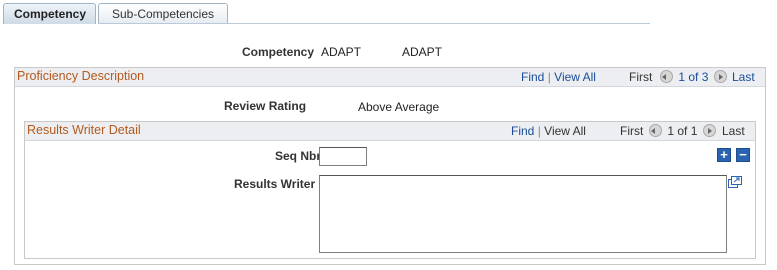 This screenshot has width=777, height=270. What do you see at coordinates (298, 156) in the screenshot?
I see `seq-nbr-label: Seq Nbr` at bounding box center [298, 156].